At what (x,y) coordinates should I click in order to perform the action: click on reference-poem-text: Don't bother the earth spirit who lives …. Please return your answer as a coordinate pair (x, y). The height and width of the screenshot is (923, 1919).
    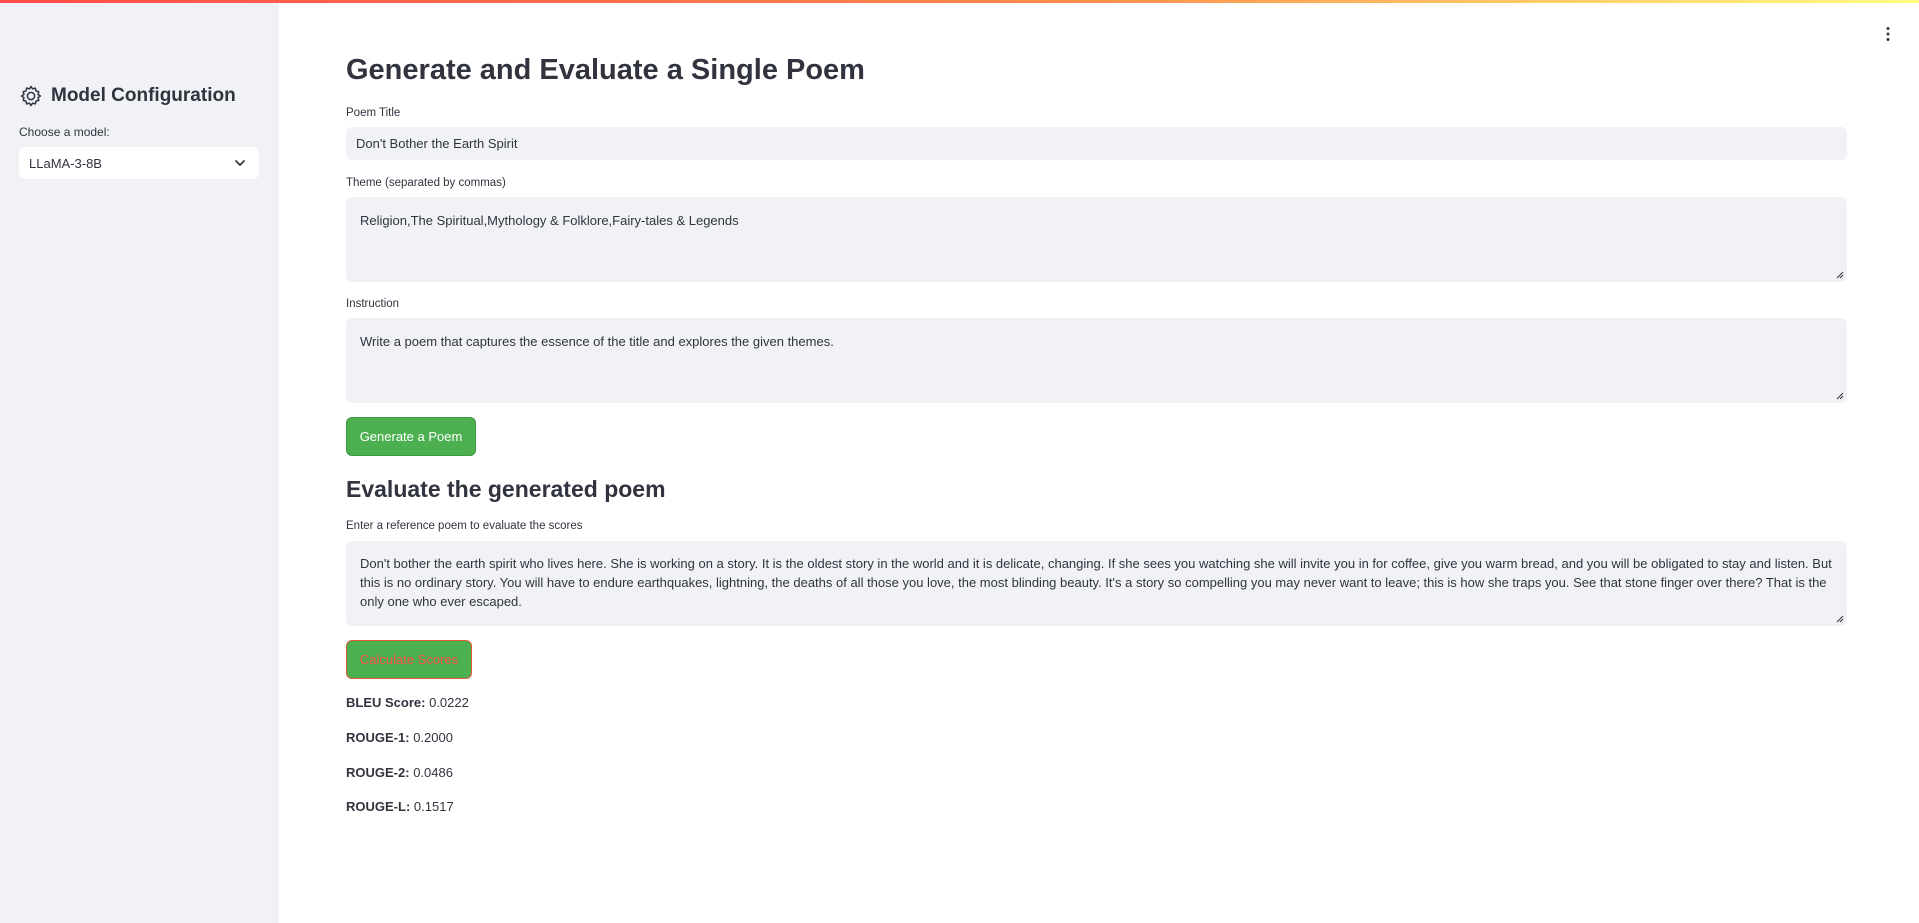
    Looking at the image, I should click on (1096, 582).